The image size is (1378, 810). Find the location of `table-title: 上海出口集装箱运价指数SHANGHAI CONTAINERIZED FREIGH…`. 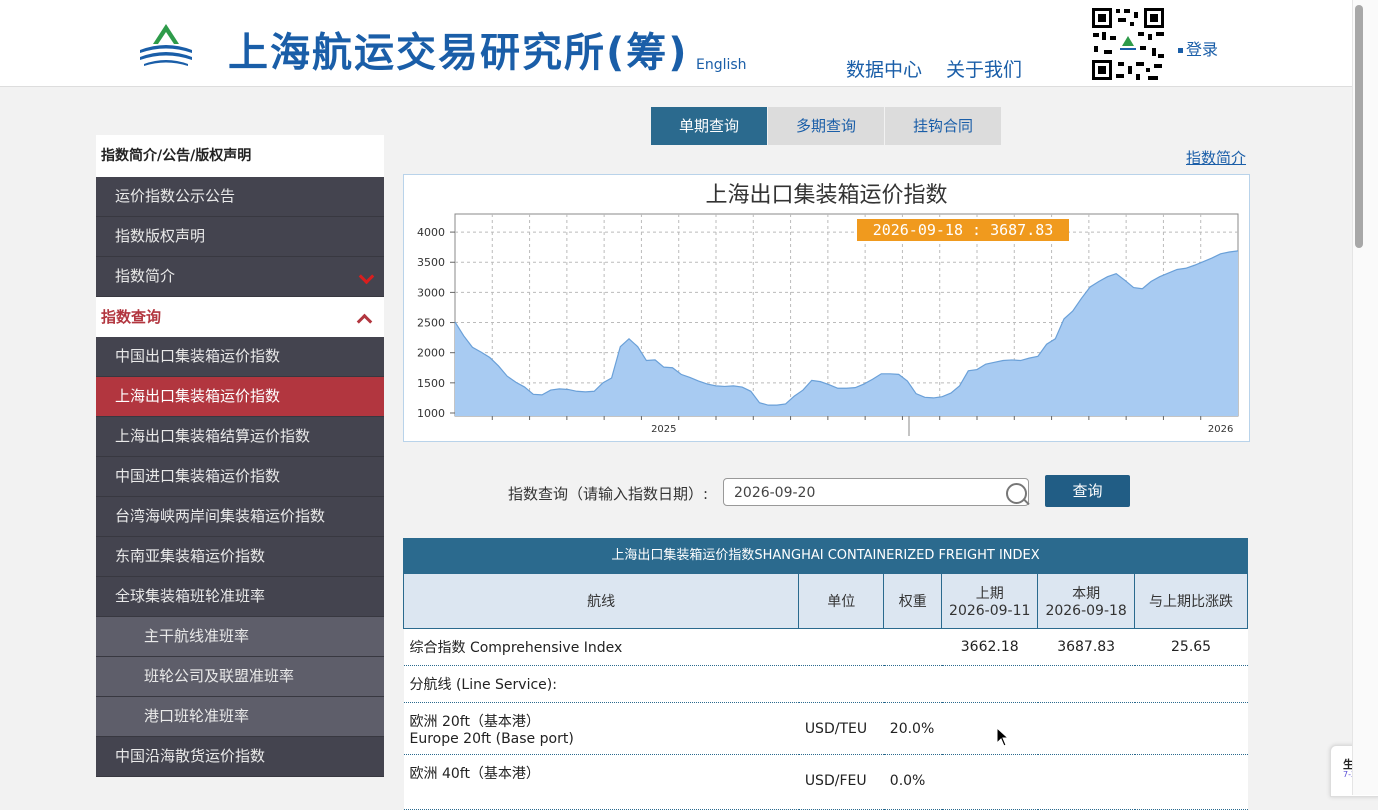

table-title: 上海出口集装箱运价指数SHANGHAI CONTAINERIZED FREIGH… is located at coordinates (825, 555).